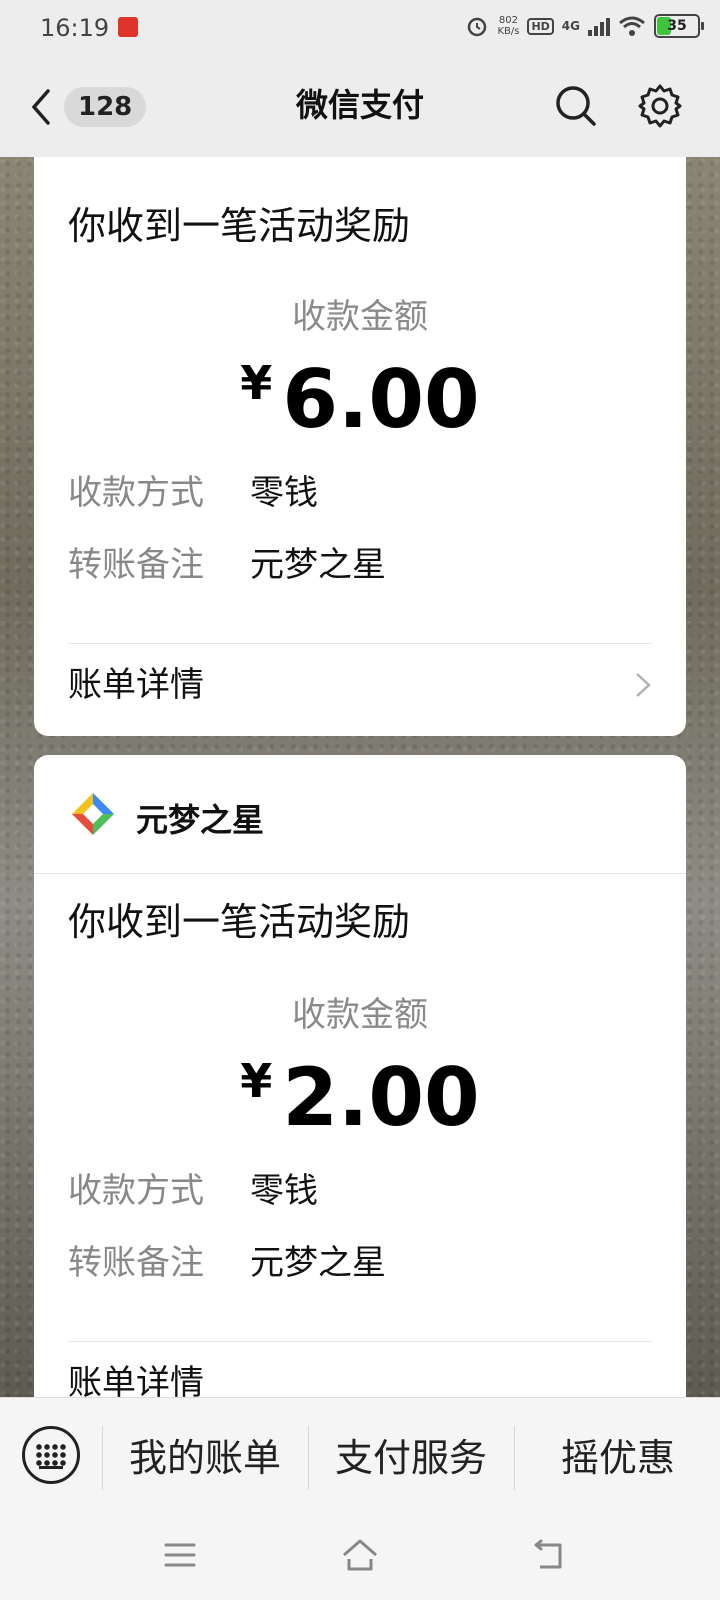 The height and width of the screenshot is (1600, 720). I want to click on notification-icon, so click(128, 27).